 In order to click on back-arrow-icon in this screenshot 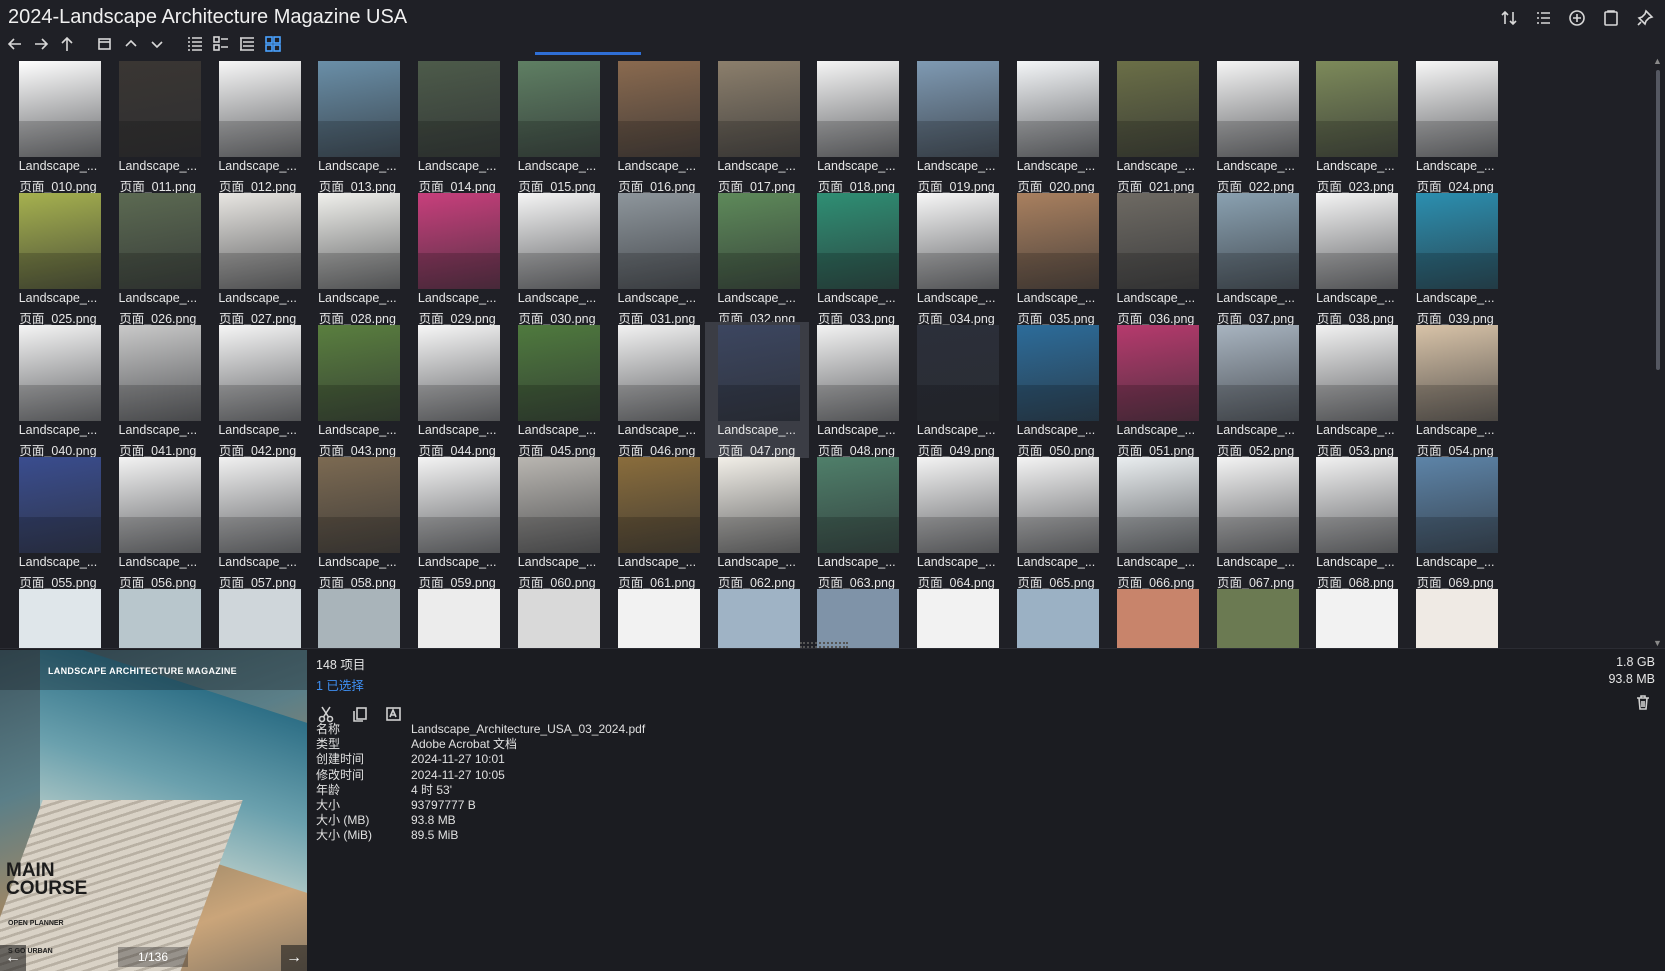, I will do `click(15, 44)`.